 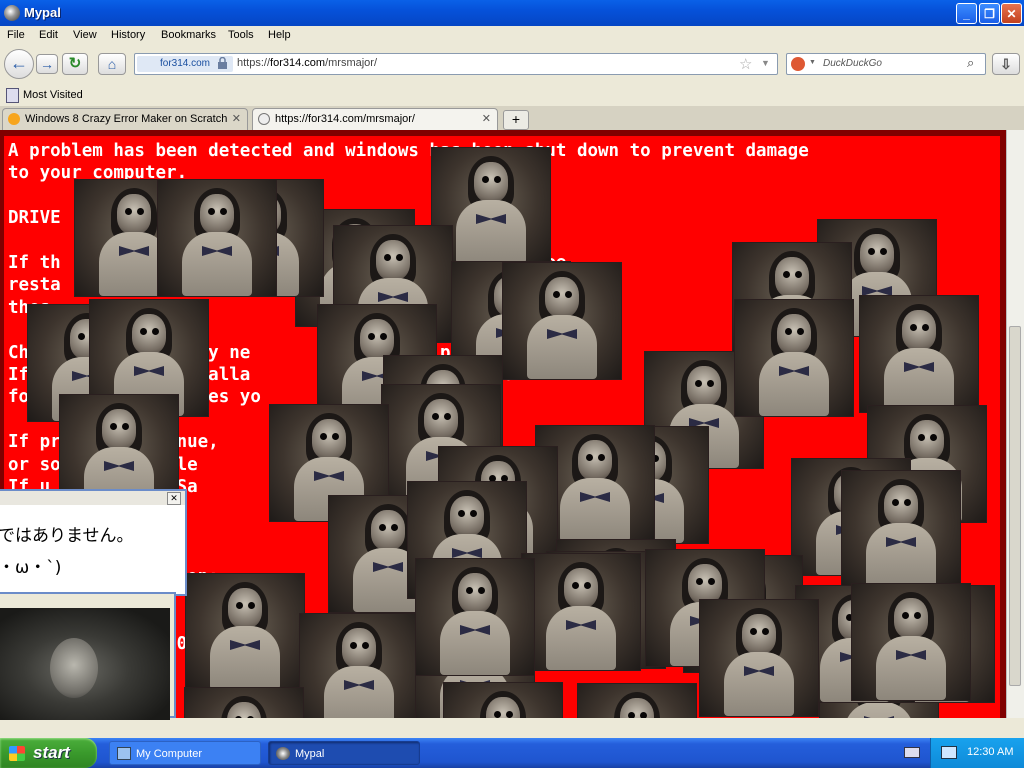 What do you see at coordinates (745, 64) in the screenshot?
I see `bookmark-star-icon: ☆` at bounding box center [745, 64].